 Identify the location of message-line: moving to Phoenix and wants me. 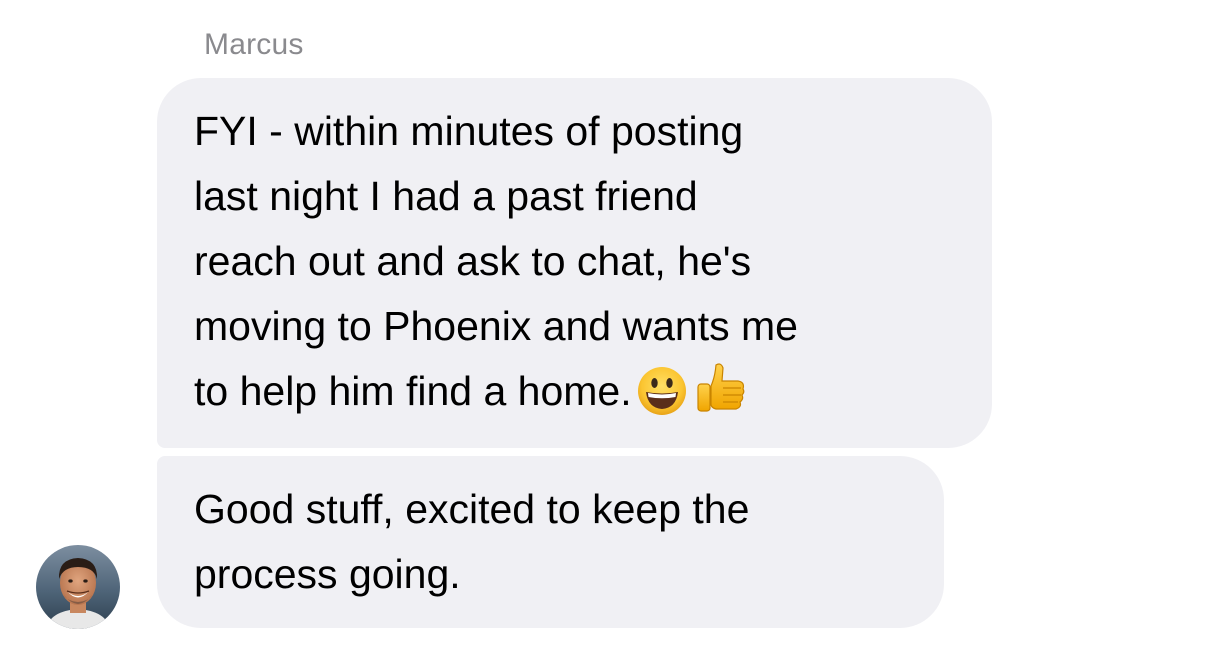
(496, 326).